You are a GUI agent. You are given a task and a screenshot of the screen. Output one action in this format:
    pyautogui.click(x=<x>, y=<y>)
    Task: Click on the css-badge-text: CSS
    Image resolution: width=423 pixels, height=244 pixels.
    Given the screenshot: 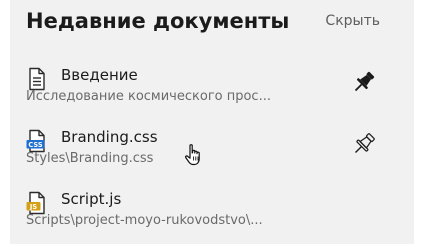 What is the action you would take?
    pyautogui.click(x=35, y=145)
    